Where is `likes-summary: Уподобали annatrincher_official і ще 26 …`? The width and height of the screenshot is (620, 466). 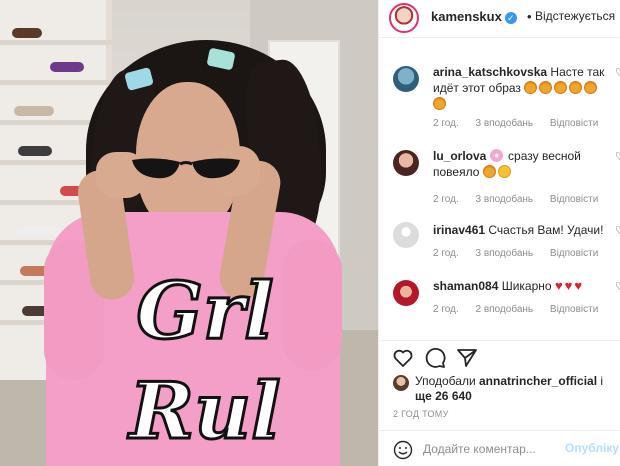 likes-summary: Уподобали annatrincher_official і ще 26 … is located at coordinates (503, 390).